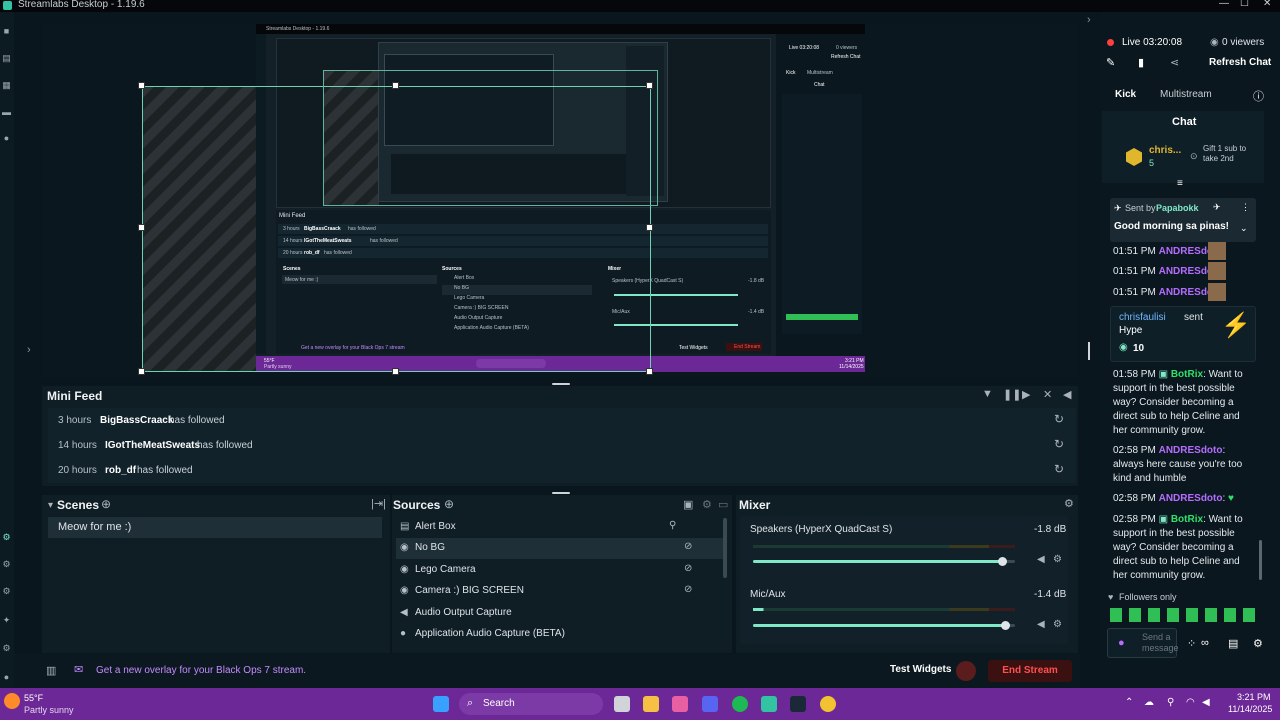 This screenshot has width=1280, height=720. What do you see at coordinates (1174, 62) in the screenshot?
I see `share-icon: ⋖` at bounding box center [1174, 62].